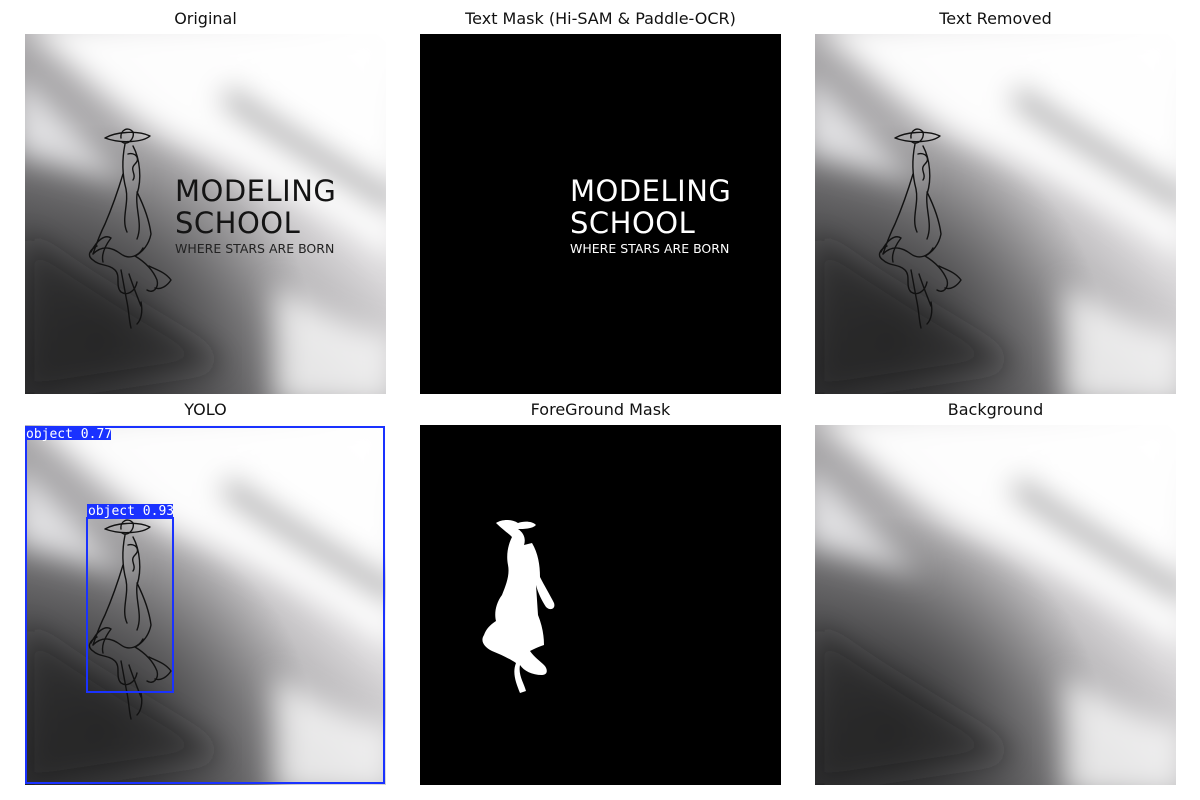  What do you see at coordinates (131, 511) in the screenshot?
I see `detection-label-2: object 0.93` at bounding box center [131, 511].